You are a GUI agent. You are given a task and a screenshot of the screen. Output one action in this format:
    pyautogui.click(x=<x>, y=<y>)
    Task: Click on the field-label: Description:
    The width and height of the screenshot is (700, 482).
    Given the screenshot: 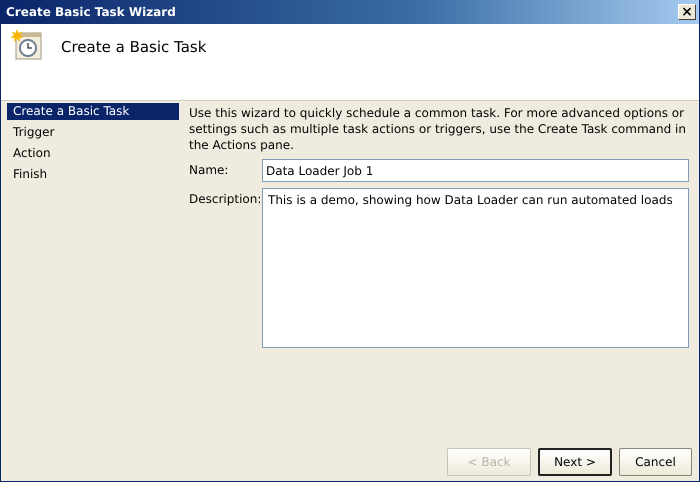 What is the action you would take?
    pyautogui.click(x=225, y=198)
    